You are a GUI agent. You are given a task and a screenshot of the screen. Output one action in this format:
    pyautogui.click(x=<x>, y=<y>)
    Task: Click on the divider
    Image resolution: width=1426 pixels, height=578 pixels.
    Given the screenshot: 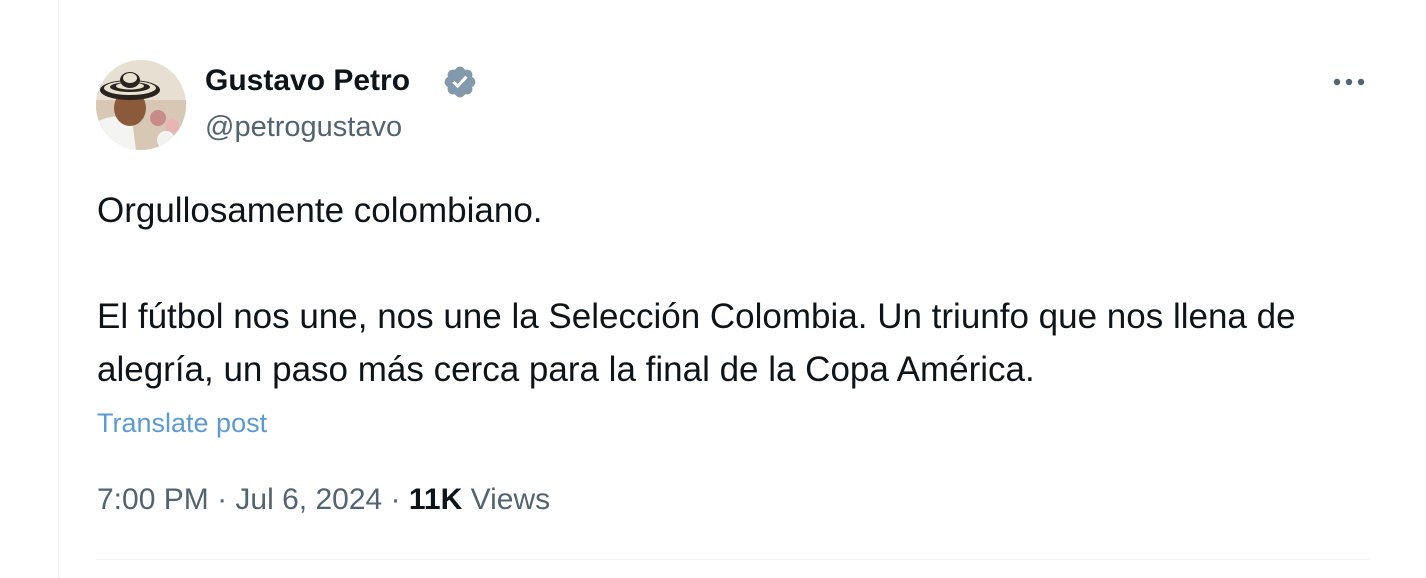 What is the action you would take?
    pyautogui.click(x=733, y=559)
    